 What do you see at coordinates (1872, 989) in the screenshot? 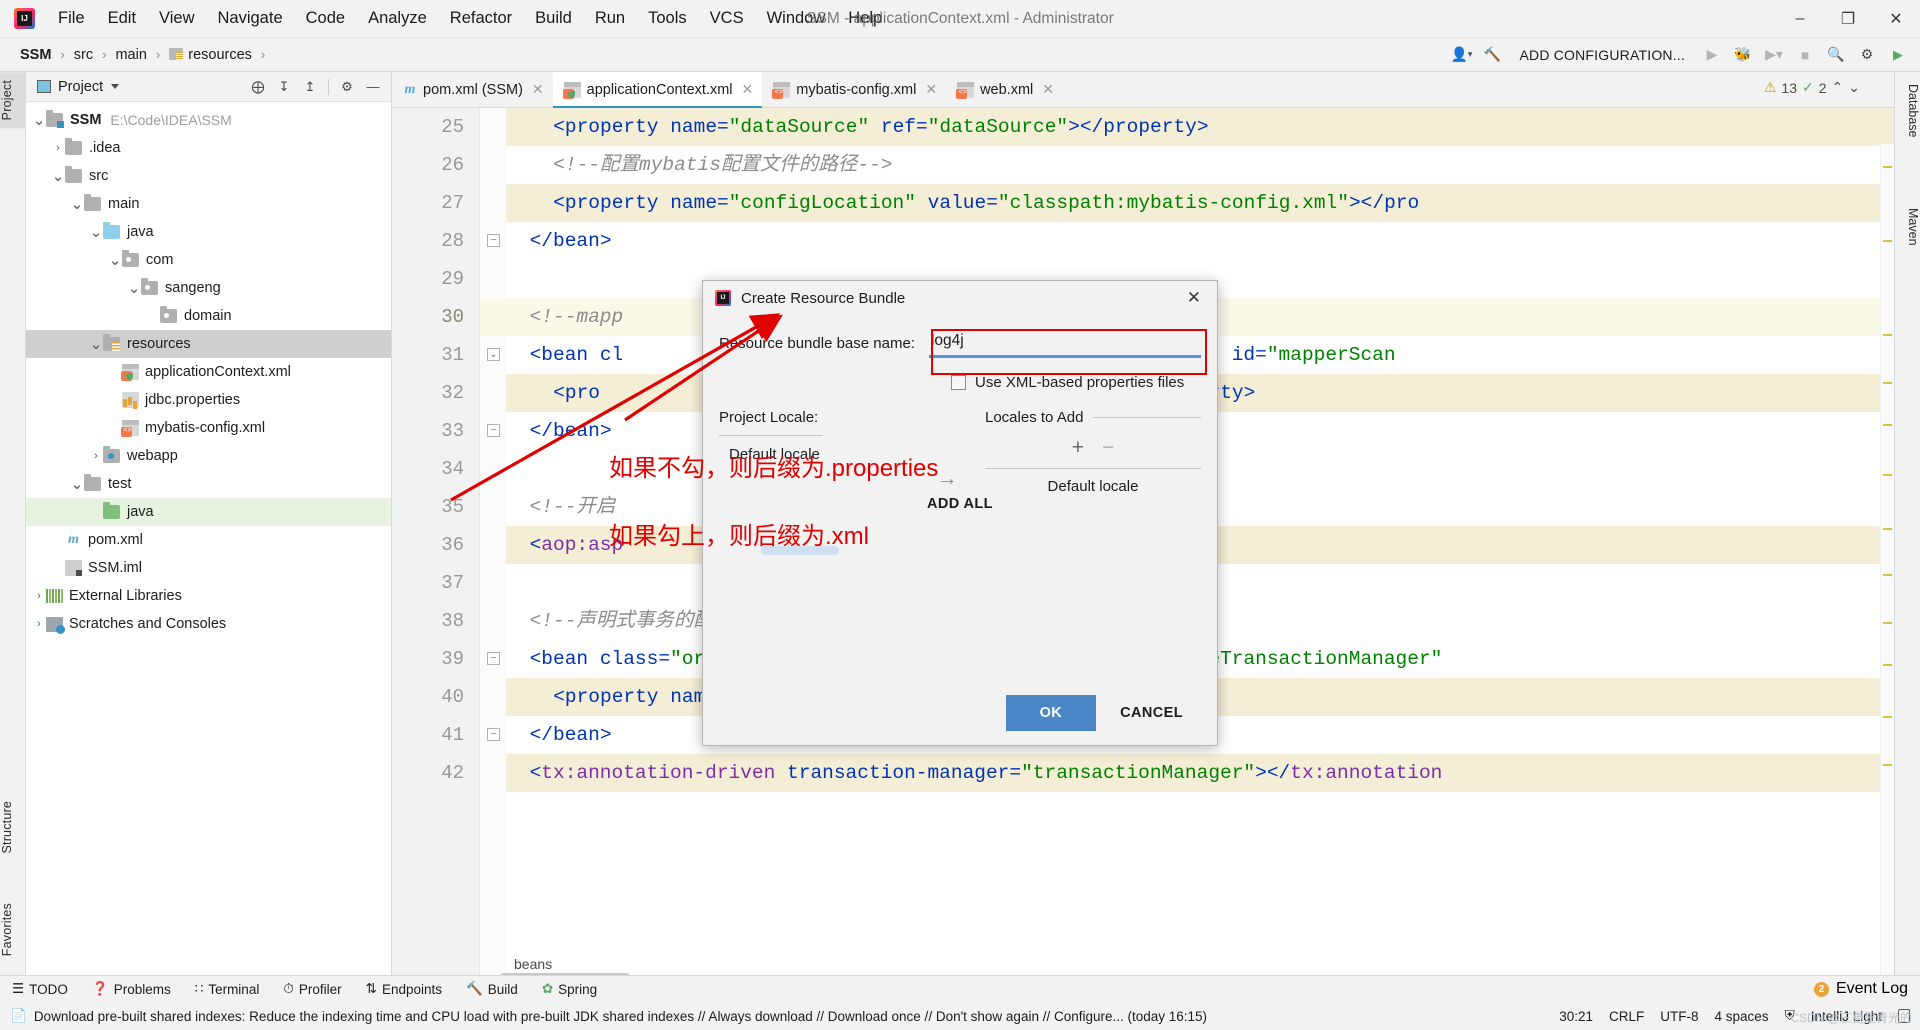
I see `event-log-label: Event Log` at bounding box center [1872, 989].